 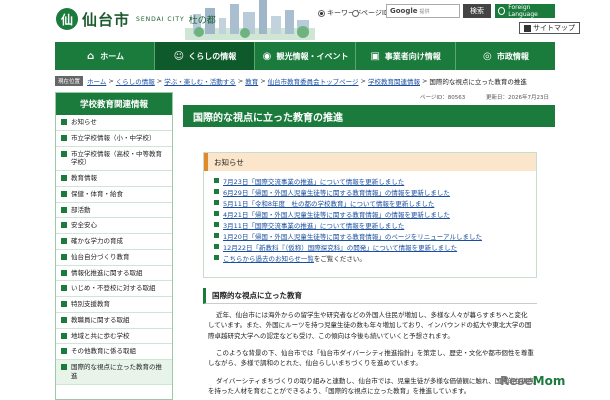 I want to click on family-icon: ☺, so click(x=179, y=56).